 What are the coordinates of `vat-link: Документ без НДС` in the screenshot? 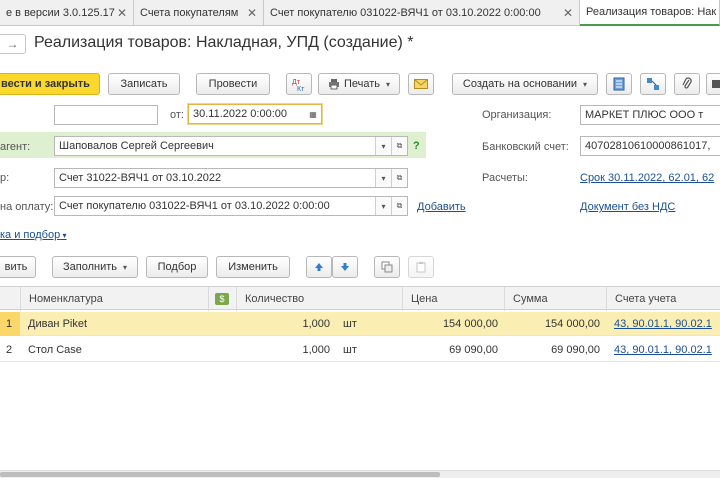 It's located at (627, 207).